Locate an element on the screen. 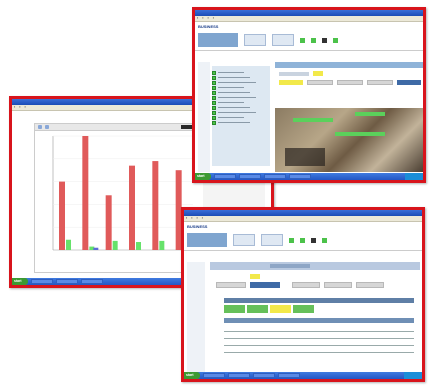 The width and height of the screenshot is (432, 388). bottom-window-taskbar: start is located at coordinates (303, 375).